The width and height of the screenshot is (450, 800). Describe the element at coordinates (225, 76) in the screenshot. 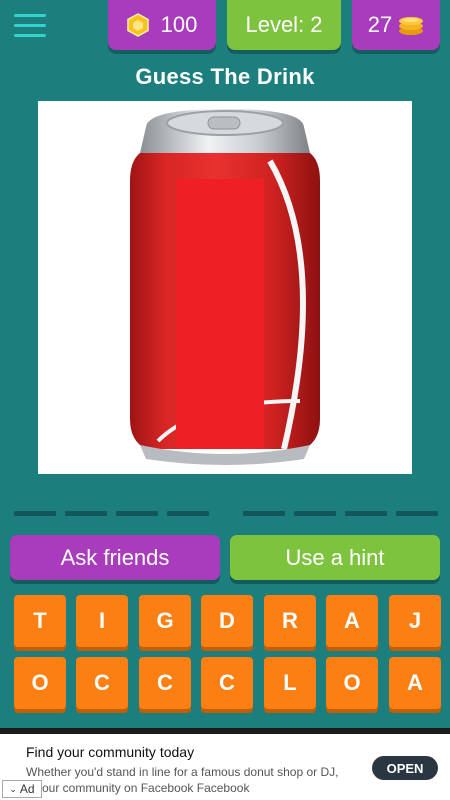

I see `puzzle-title: Guess The Drink` at that location.